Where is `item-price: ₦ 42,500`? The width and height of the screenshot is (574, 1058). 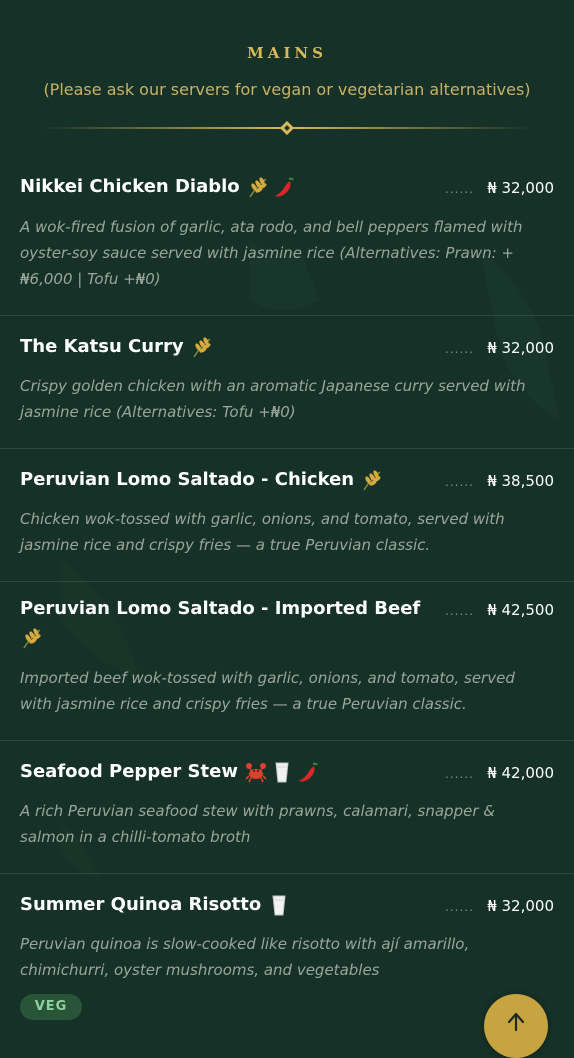 item-price: ₦ 42,500 is located at coordinates (520, 610).